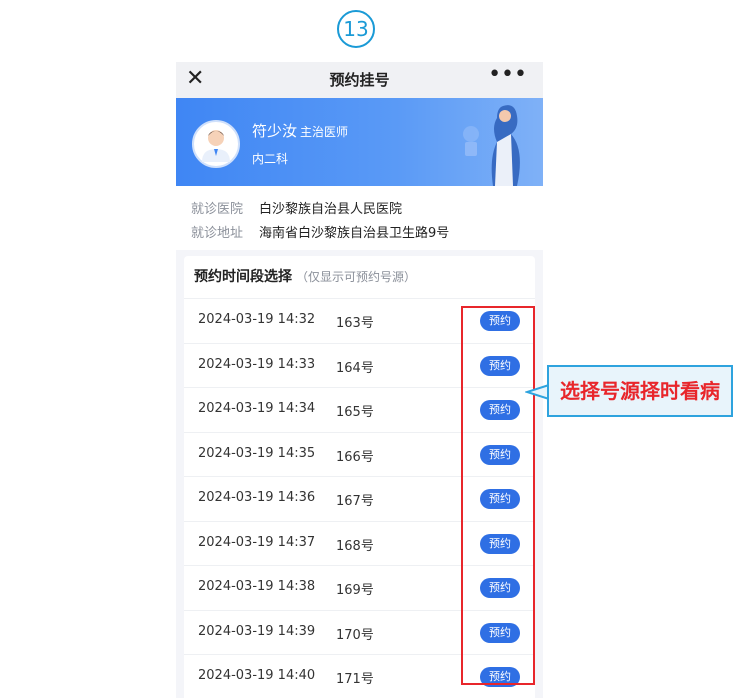 The image size is (750, 698). What do you see at coordinates (356, 277) in the screenshot?
I see `slot-note: （仅显示可预约号源）` at bounding box center [356, 277].